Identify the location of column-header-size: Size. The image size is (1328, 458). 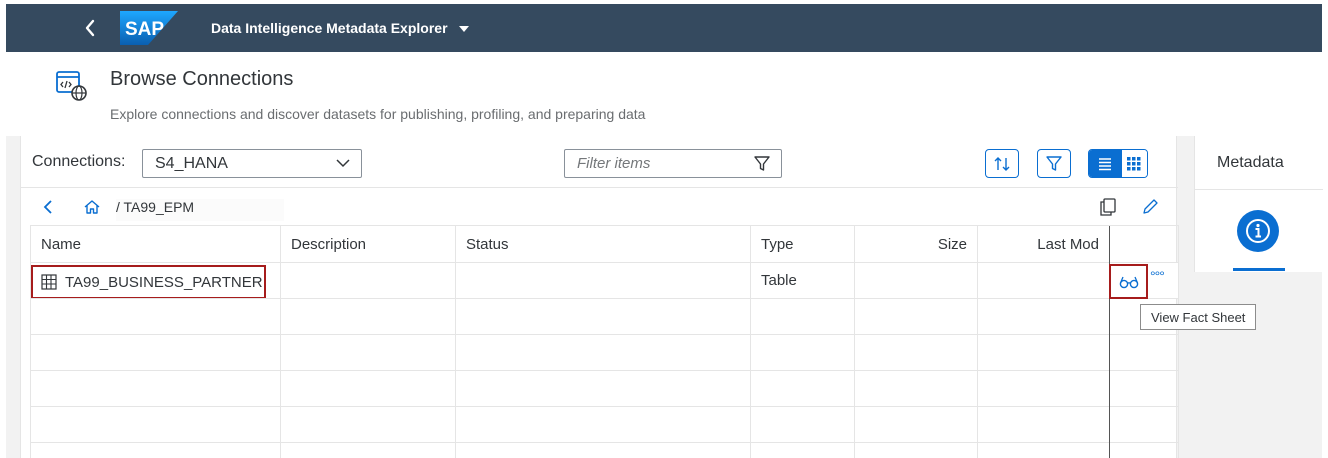
(916, 244).